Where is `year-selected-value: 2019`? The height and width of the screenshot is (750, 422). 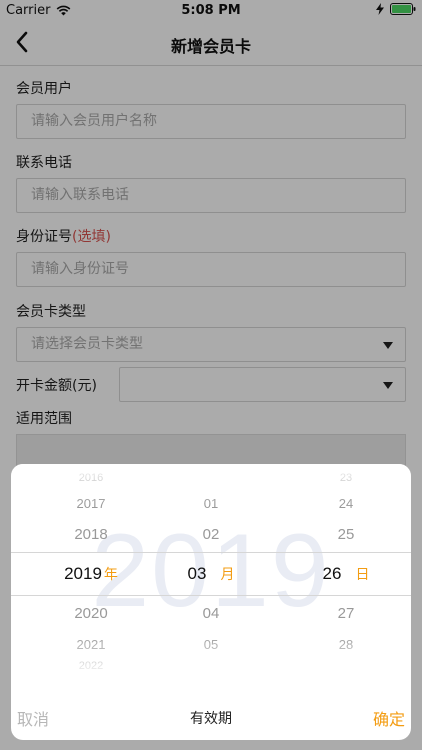 year-selected-value: 2019 is located at coordinates (83, 573).